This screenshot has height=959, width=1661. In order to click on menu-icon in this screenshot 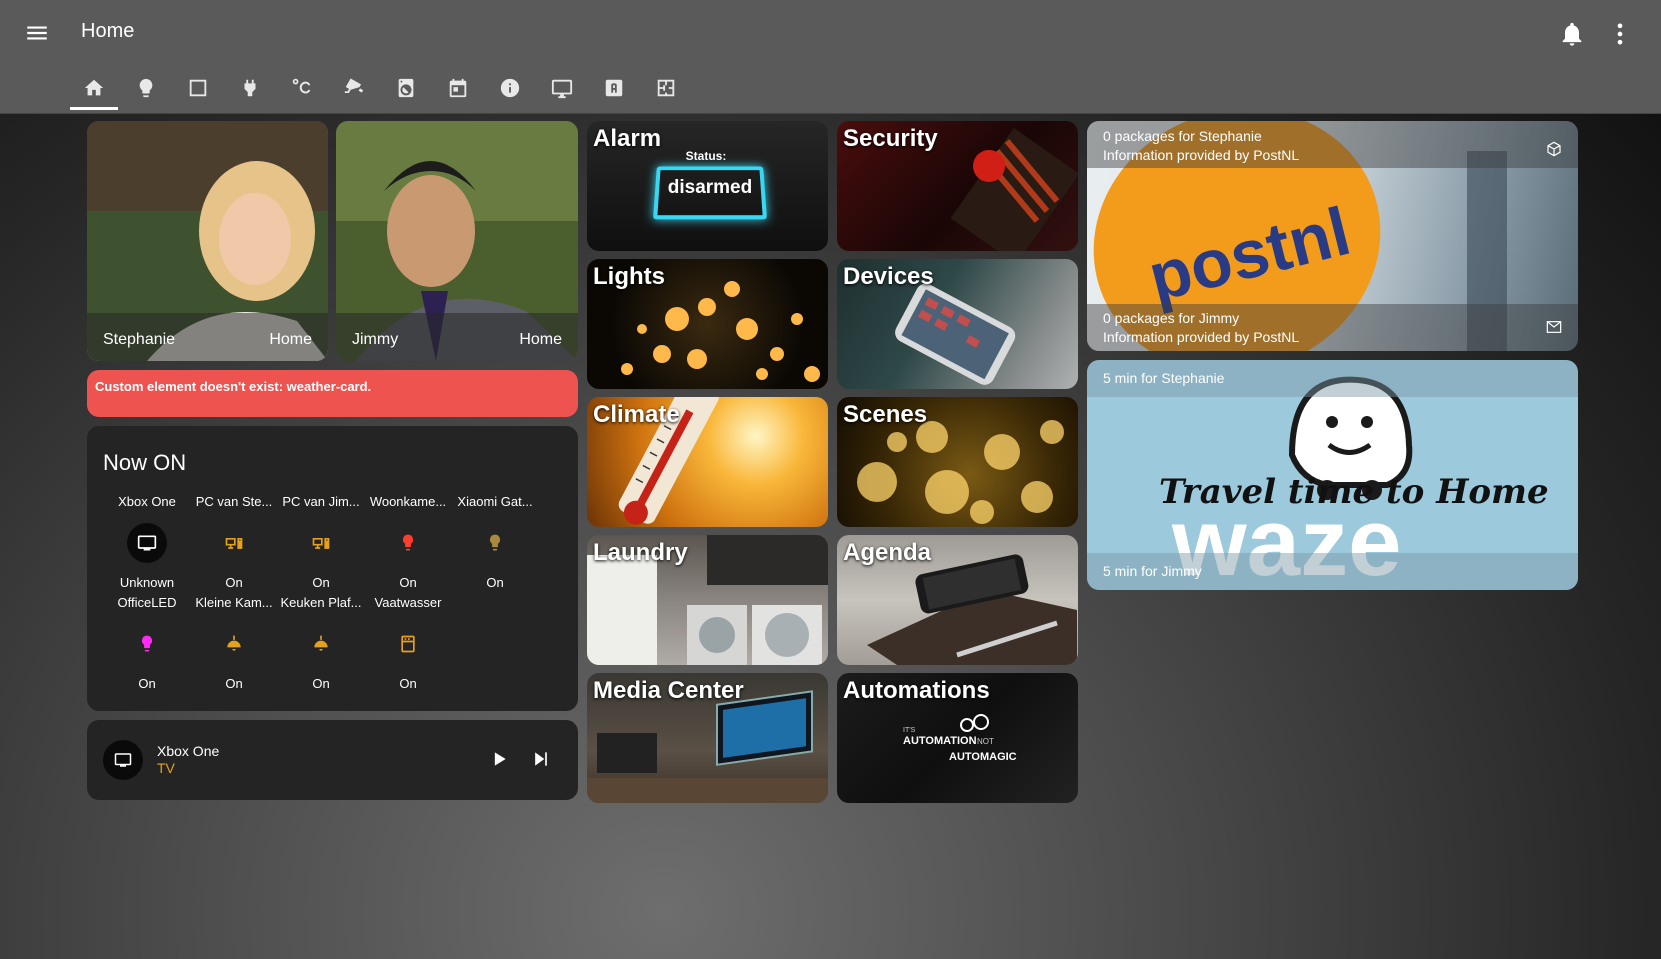, I will do `click(37, 33)`.